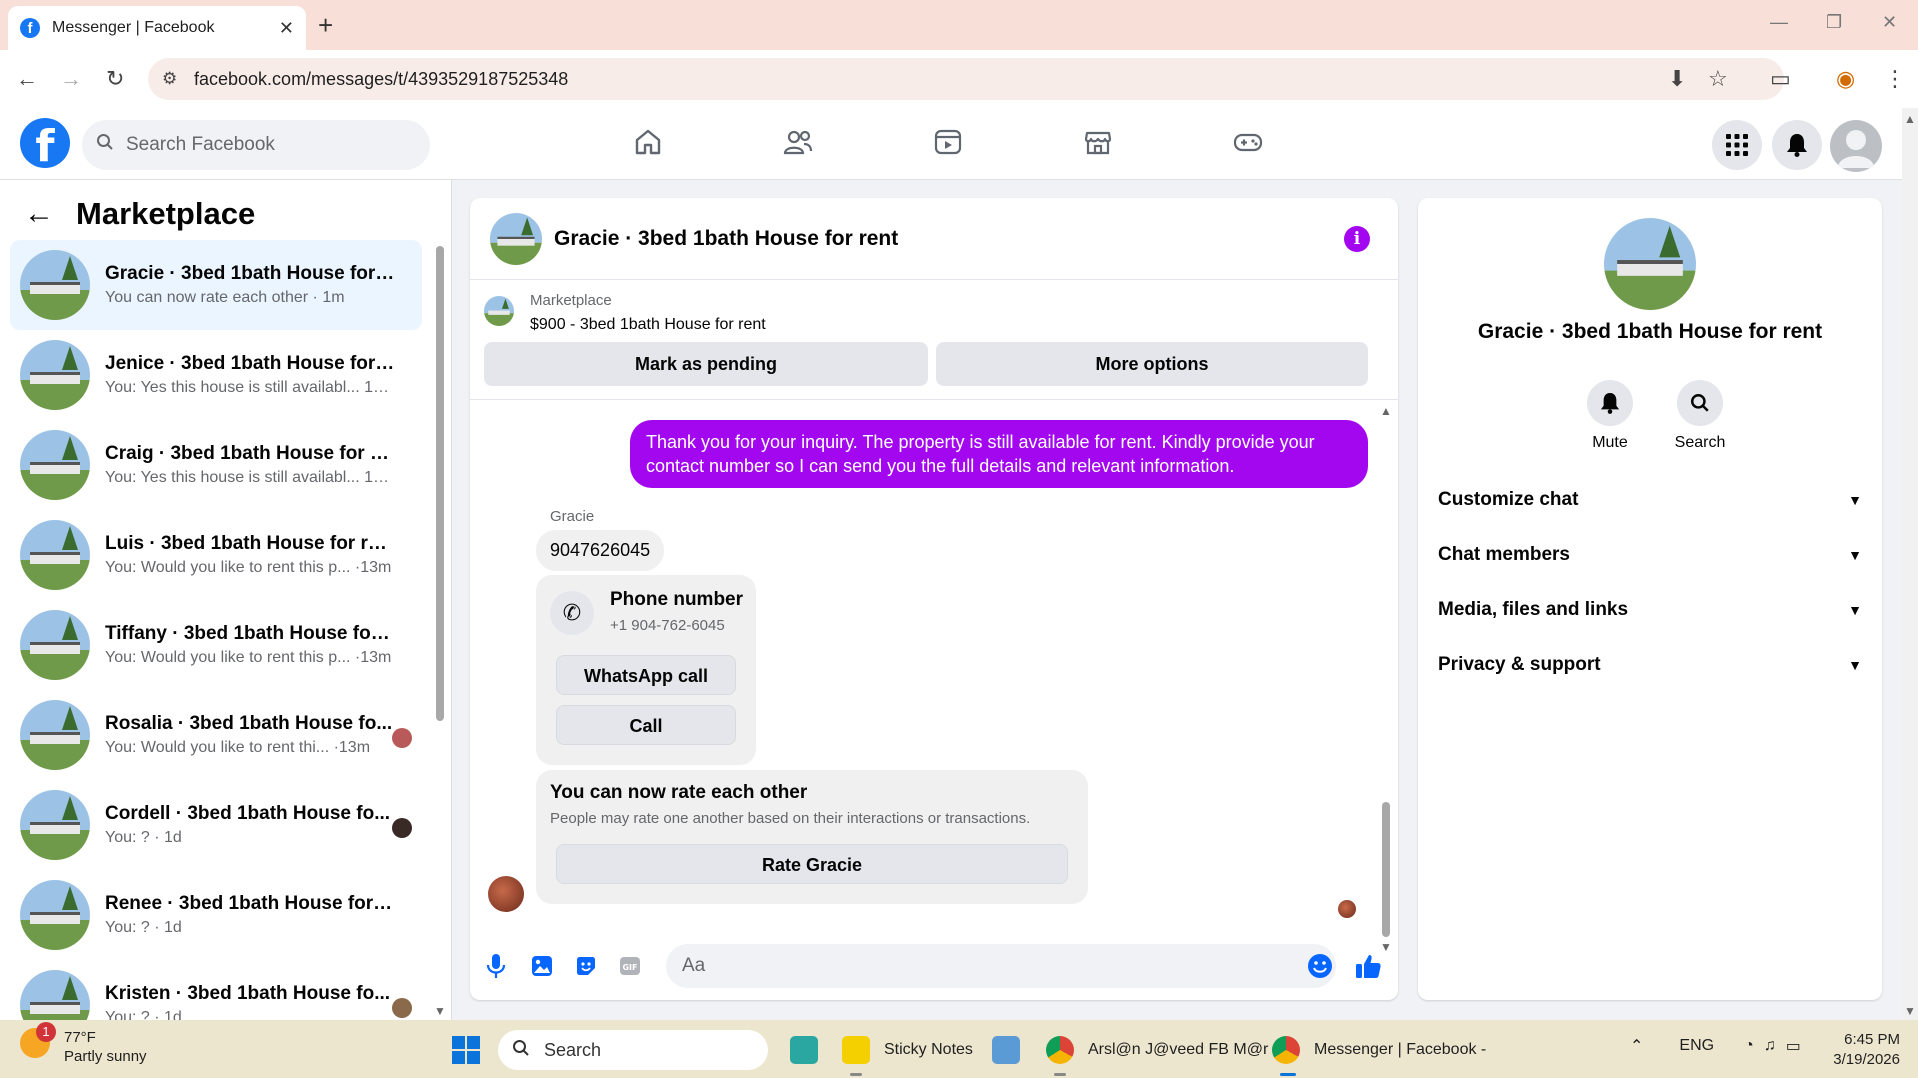 This screenshot has height=1078, width=1918. What do you see at coordinates (928, 1049) in the screenshot?
I see `app-label: Sticky Notes` at bounding box center [928, 1049].